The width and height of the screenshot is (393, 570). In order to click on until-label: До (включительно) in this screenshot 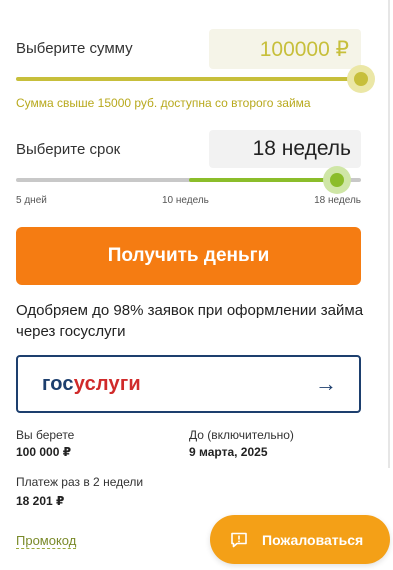, I will do `click(241, 435)`.